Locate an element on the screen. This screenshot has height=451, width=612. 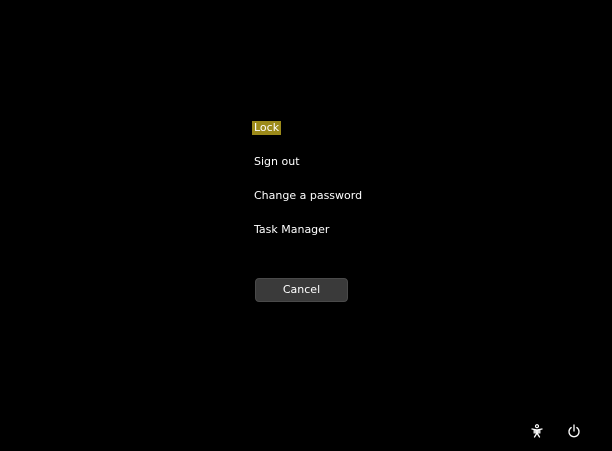
accessibility-icon is located at coordinates (537, 431).